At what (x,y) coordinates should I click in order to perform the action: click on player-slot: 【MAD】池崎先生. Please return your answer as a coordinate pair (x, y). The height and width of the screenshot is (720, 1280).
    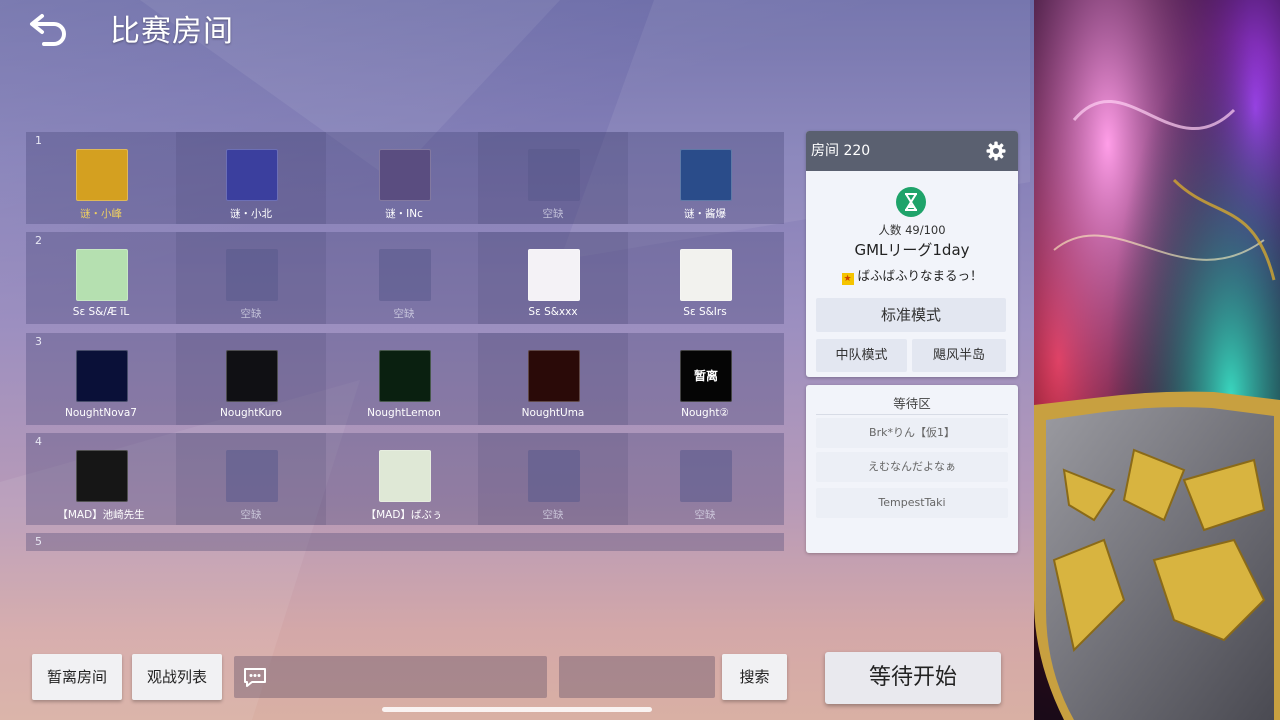
    Looking at the image, I should click on (101, 479).